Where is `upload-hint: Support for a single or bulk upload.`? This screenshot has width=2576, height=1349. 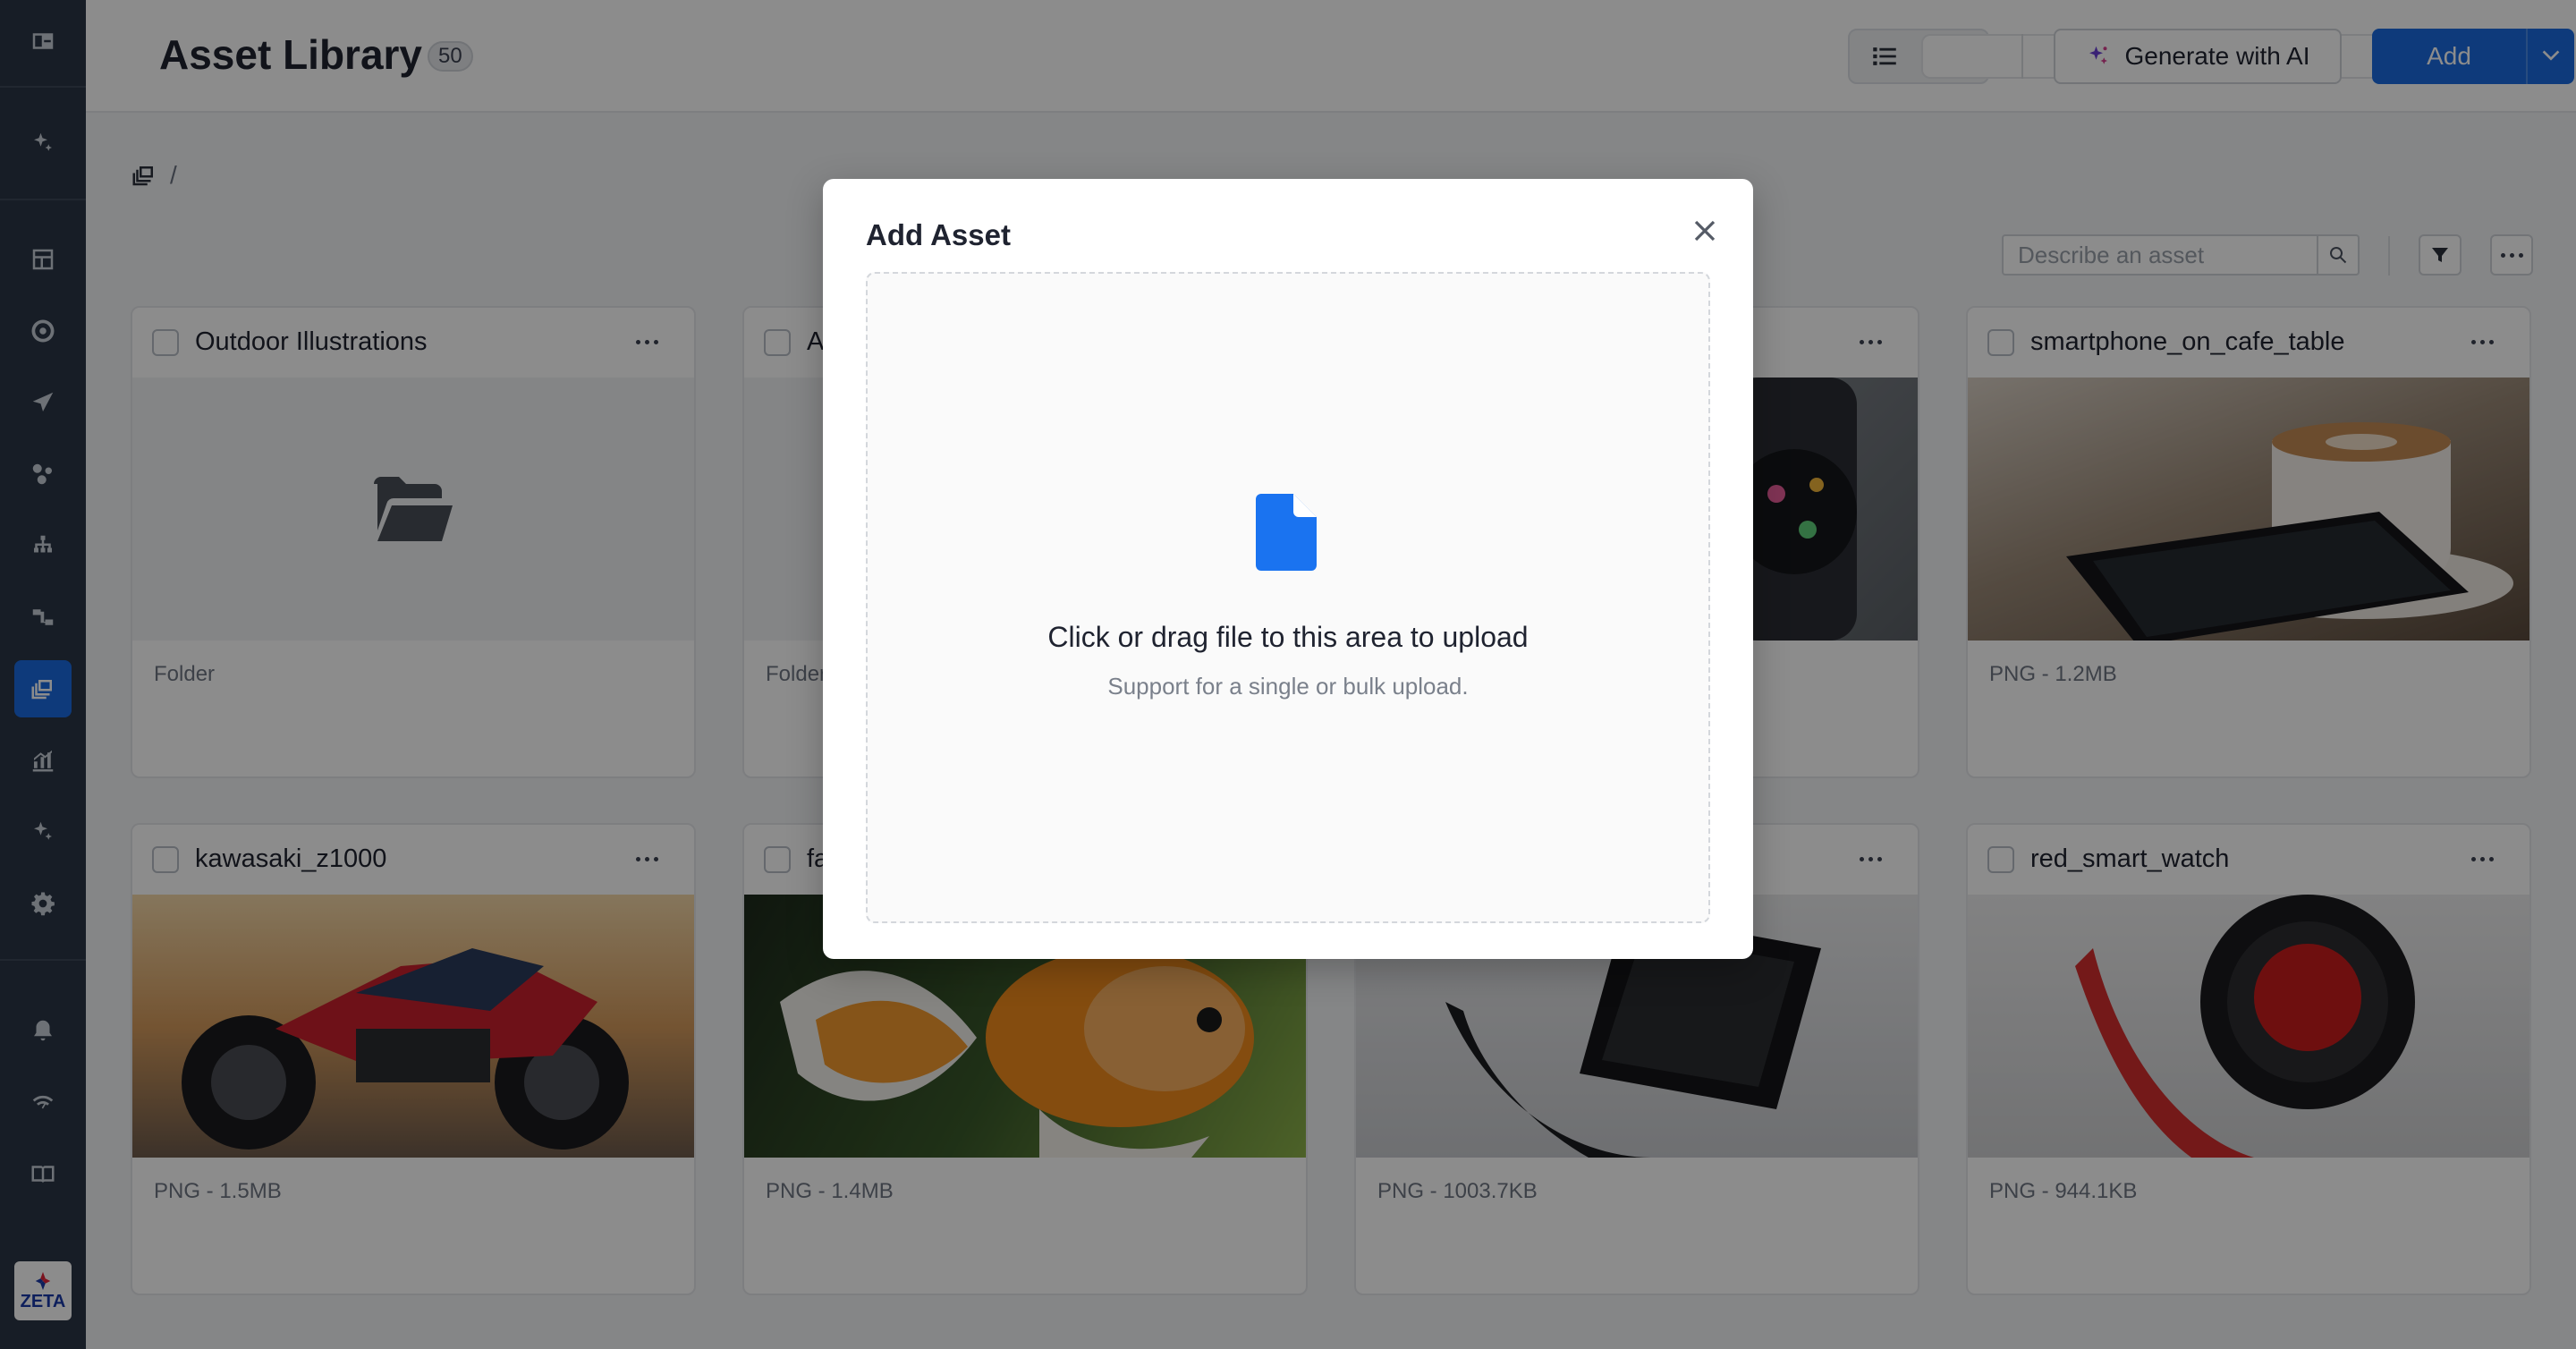 upload-hint: Support for a single or bulk upload. is located at coordinates (1288, 686).